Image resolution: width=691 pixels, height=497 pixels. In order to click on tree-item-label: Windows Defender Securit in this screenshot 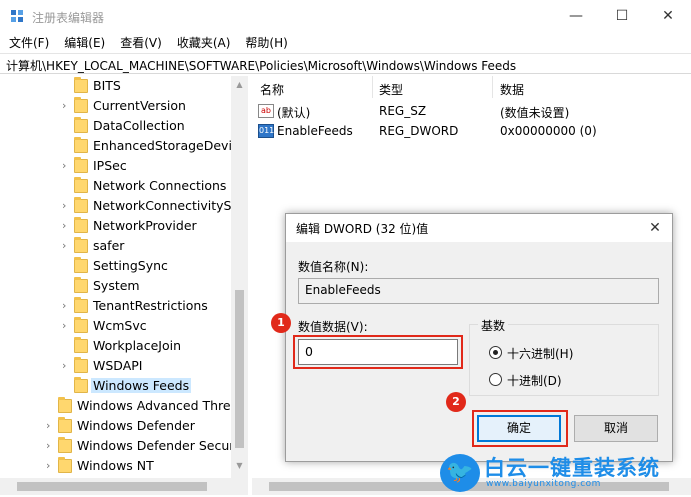, I will do `click(160, 445)`.